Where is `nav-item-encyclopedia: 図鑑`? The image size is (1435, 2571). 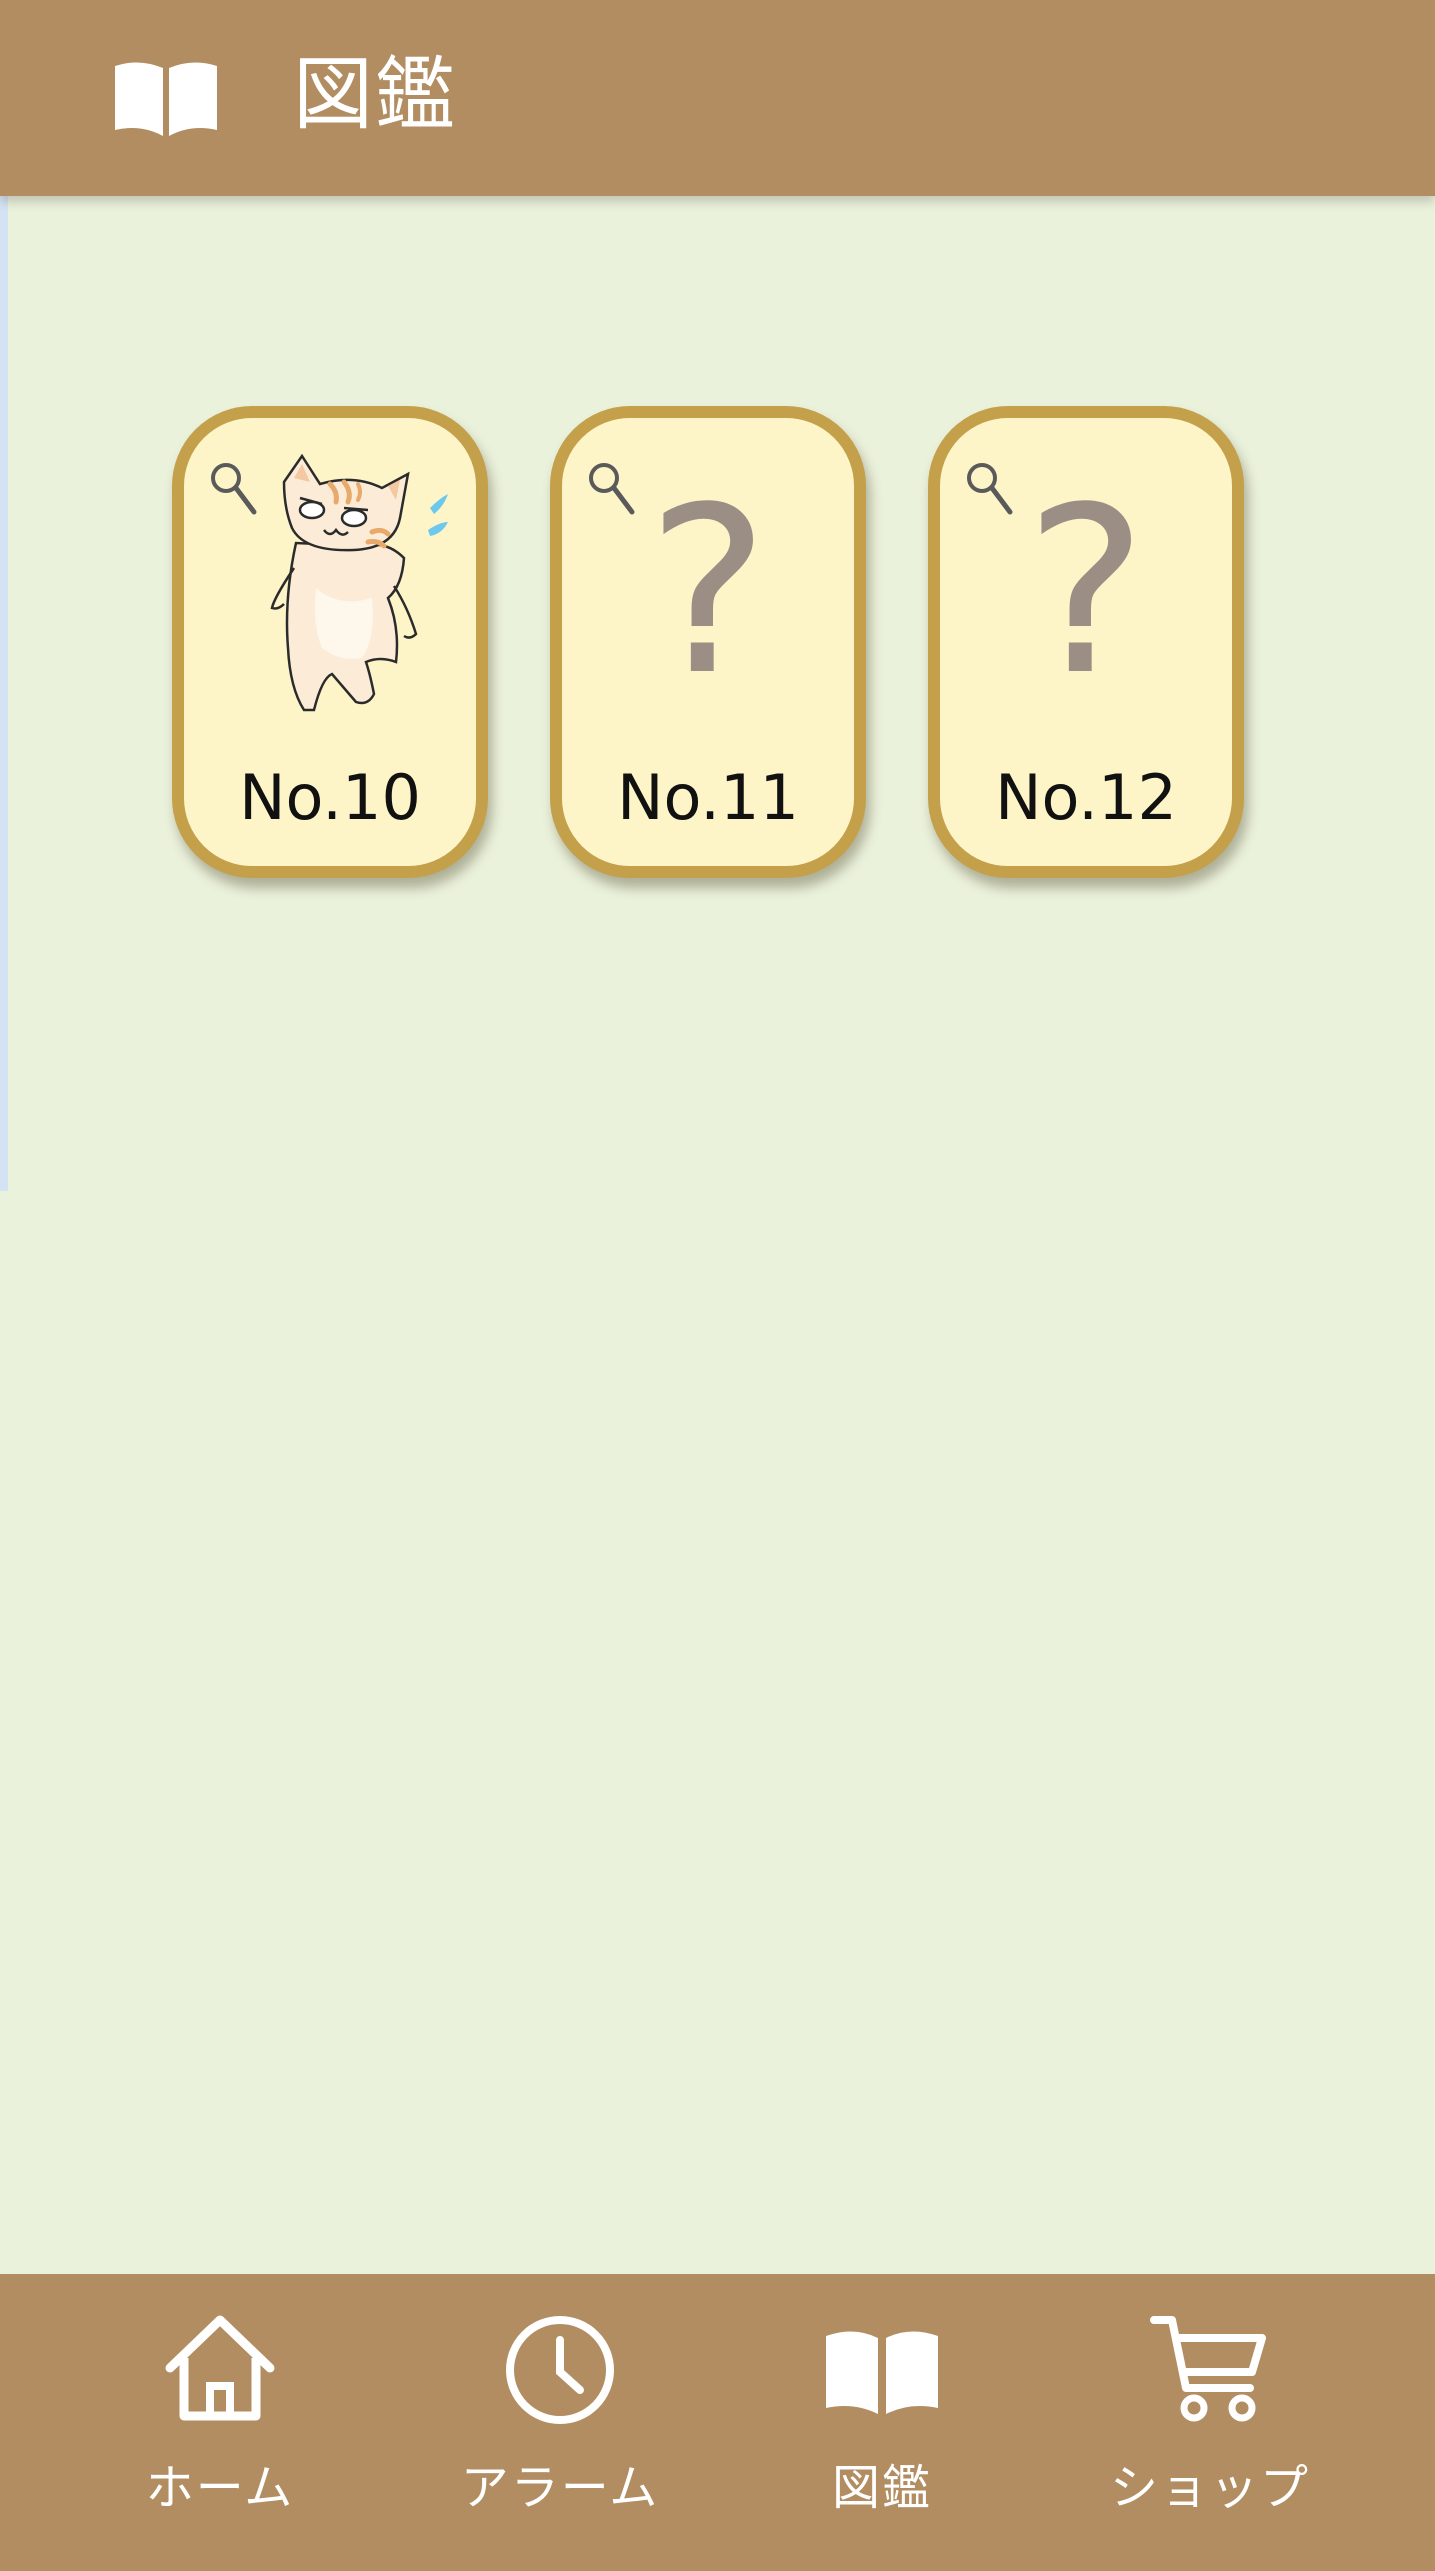 nav-item-encyclopedia: 図鑑 is located at coordinates (882, 2422).